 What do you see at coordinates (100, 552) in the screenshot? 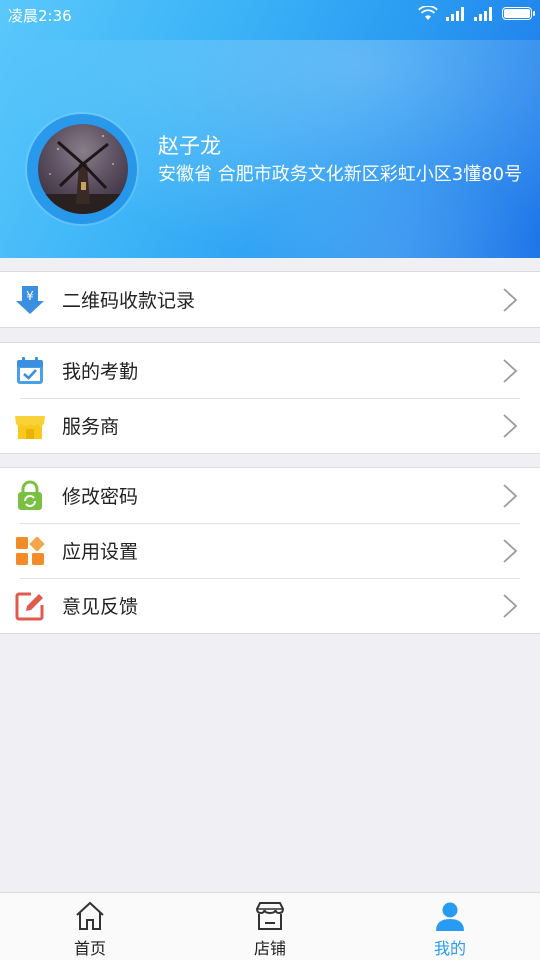
I see `menu-item-label: 应用设置` at bounding box center [100, 552].